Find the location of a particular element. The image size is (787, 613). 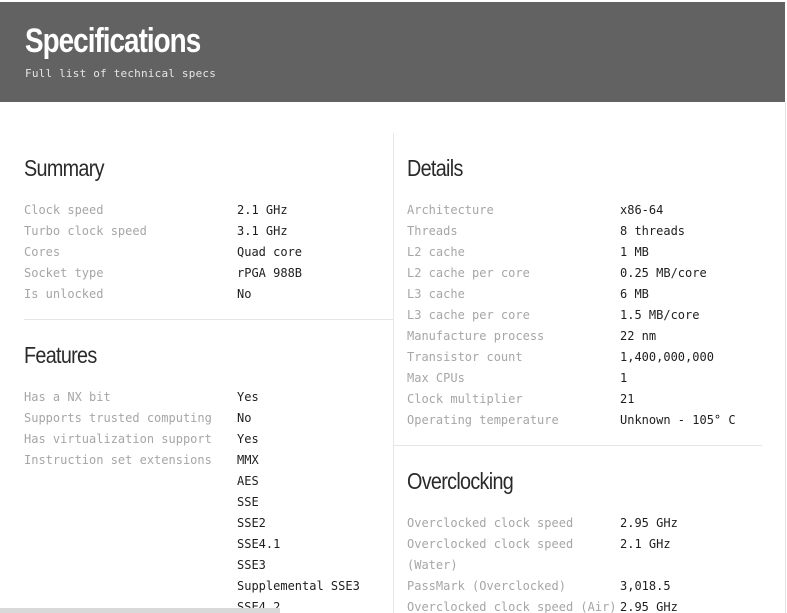

spec-row-trusted-computing: Supports trusted computing No is located at coordinates (192, 418).